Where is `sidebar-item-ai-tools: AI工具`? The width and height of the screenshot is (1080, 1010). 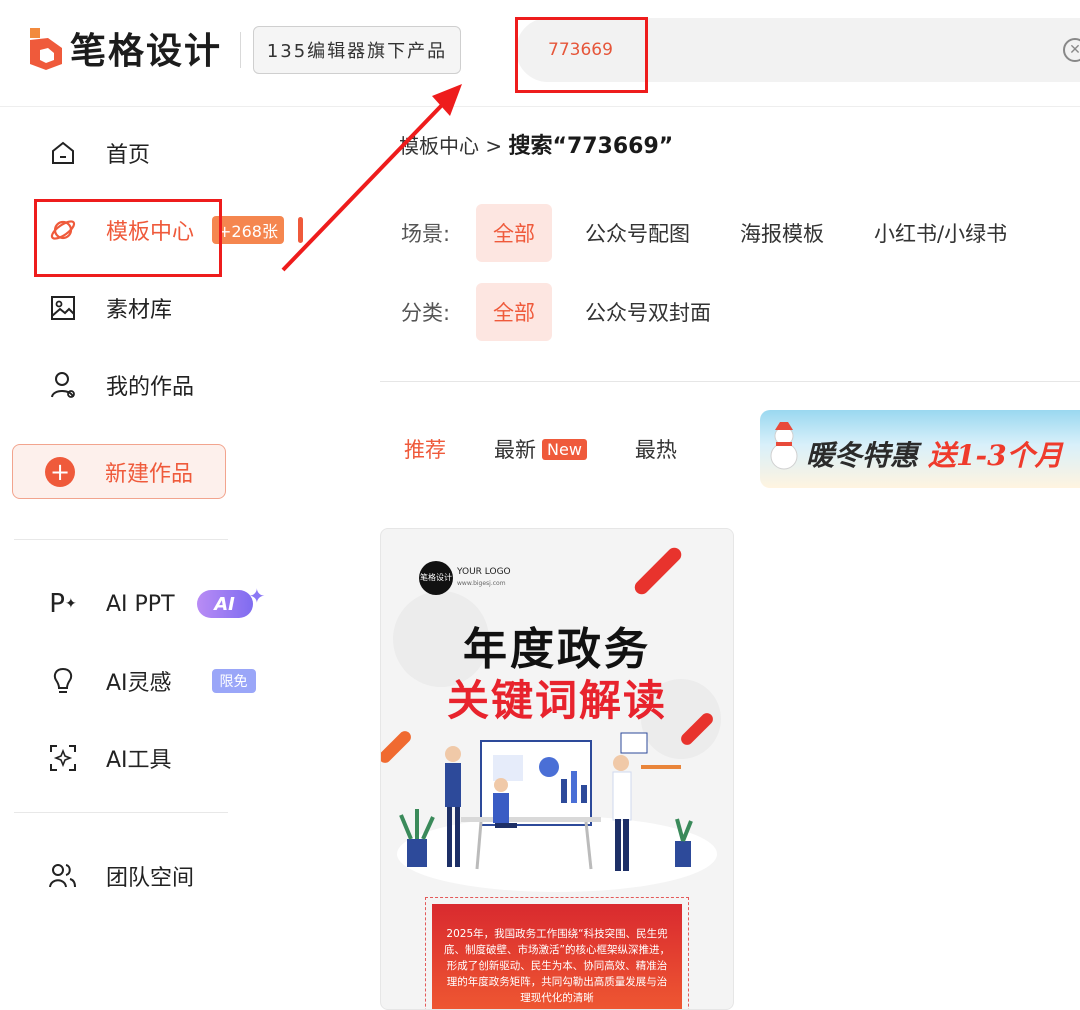 sidebar-item-ai-tools: AI工具 is located at coordinates (110, 758).